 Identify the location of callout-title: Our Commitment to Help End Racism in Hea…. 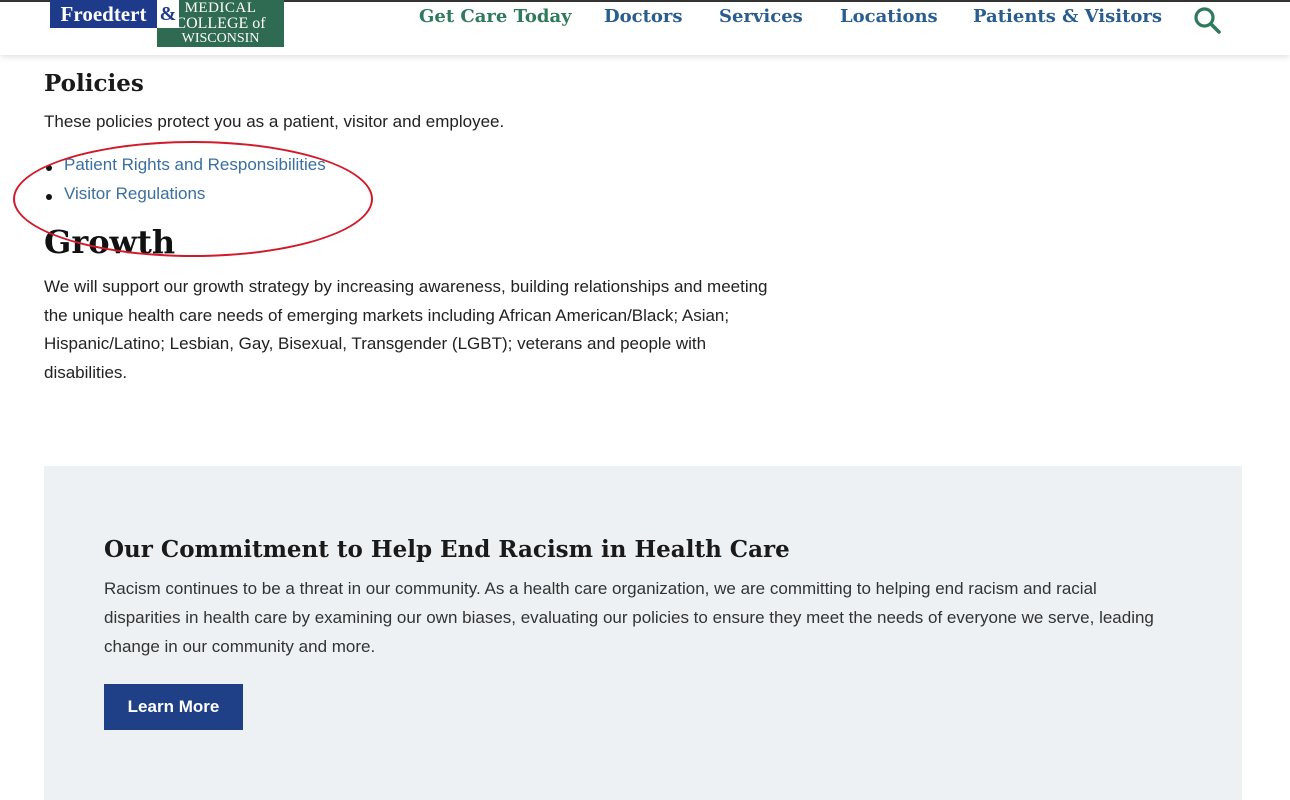
(447, 549).